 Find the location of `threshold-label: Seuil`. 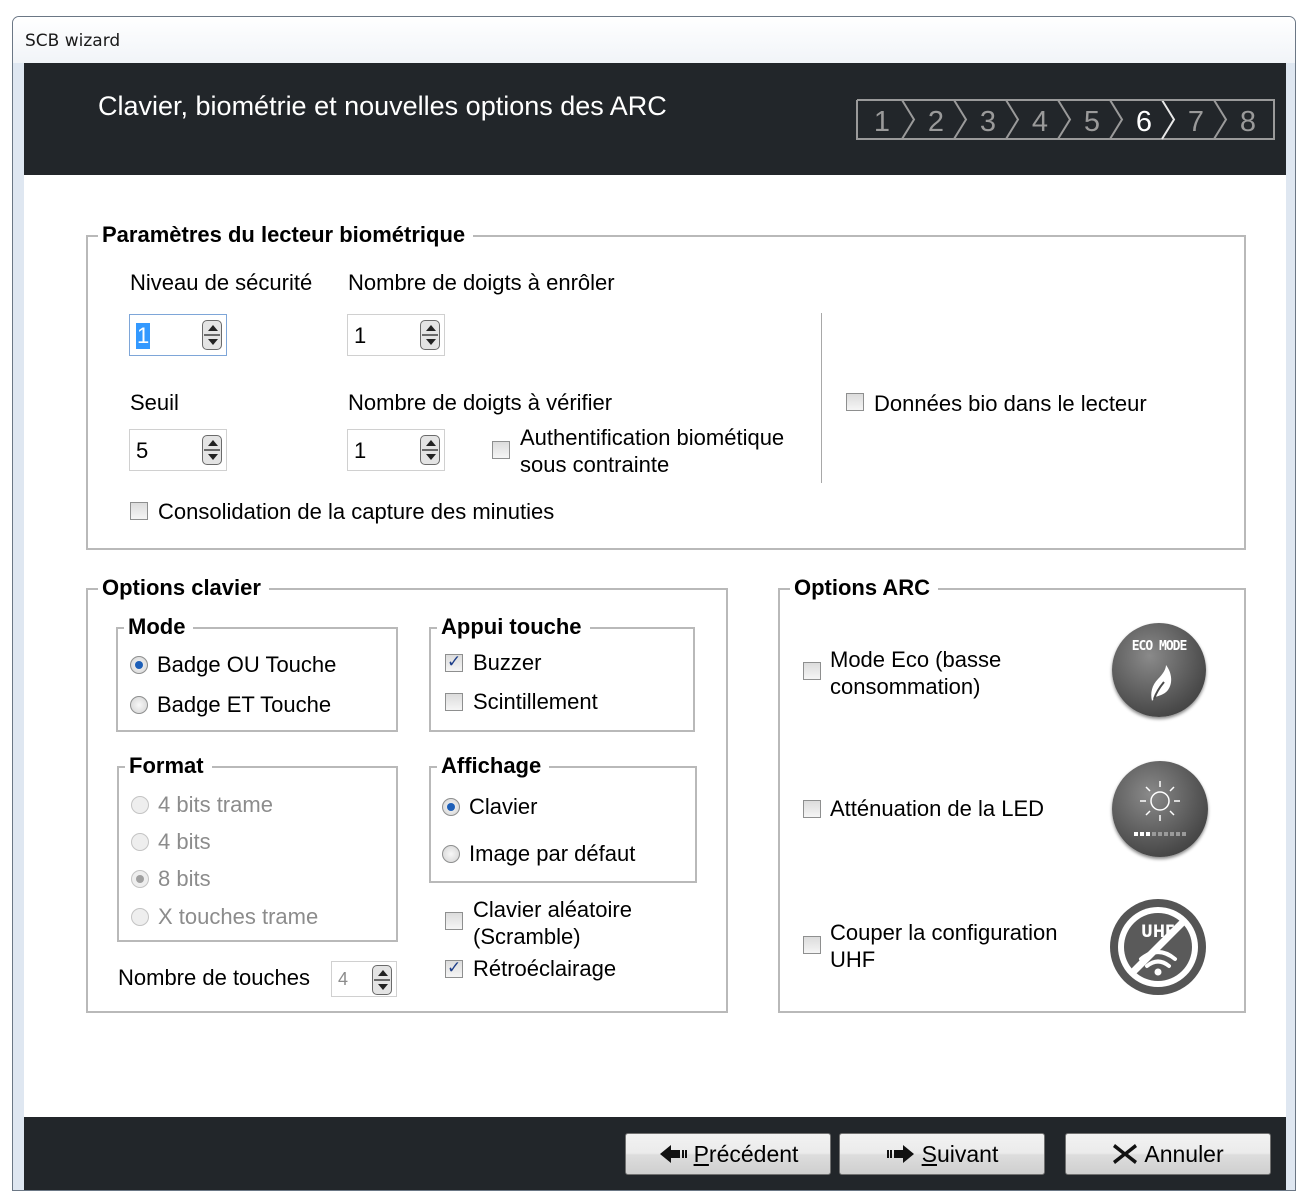

threshold-label: Seuil is located at coordinates (154, 402).